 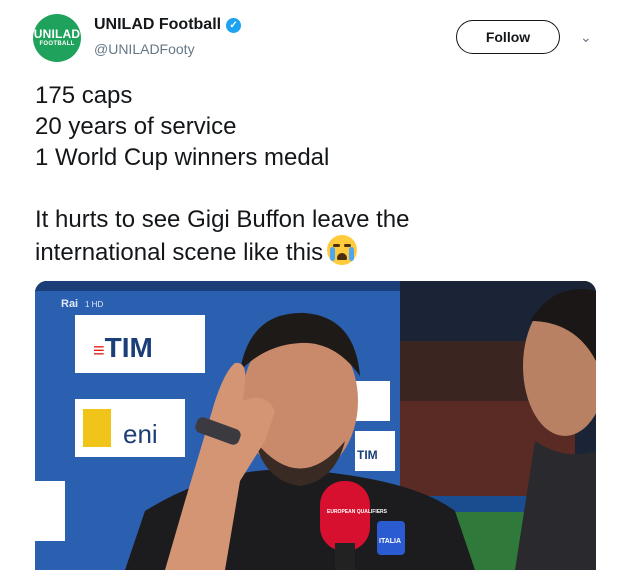 What do you see at coordinates (508, 37) in the screenshot?
I see `follow-button: Follow` at bounding box center [508, 37].